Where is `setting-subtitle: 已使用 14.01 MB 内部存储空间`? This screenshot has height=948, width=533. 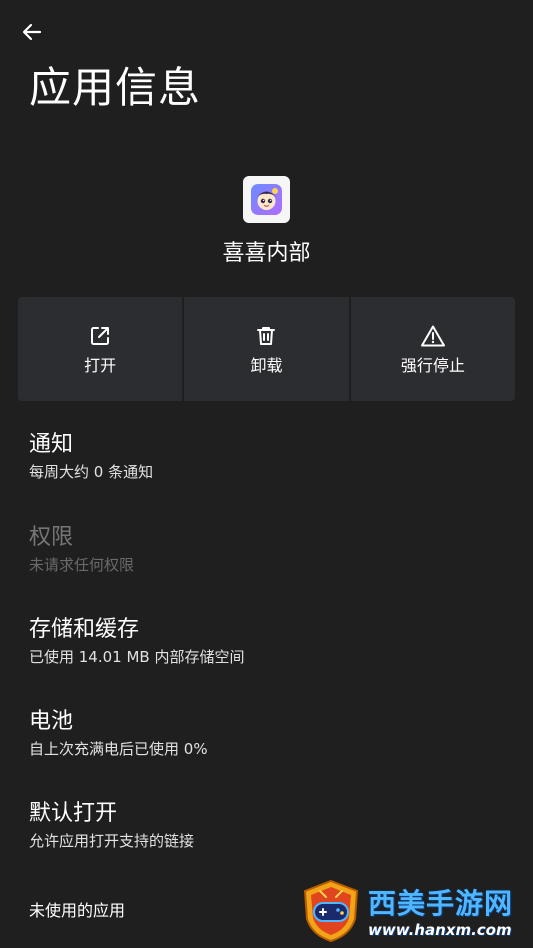
setting-subtitle: 已使用 14.01 MB 内部存储空间 is located at coordinates (137, 657).